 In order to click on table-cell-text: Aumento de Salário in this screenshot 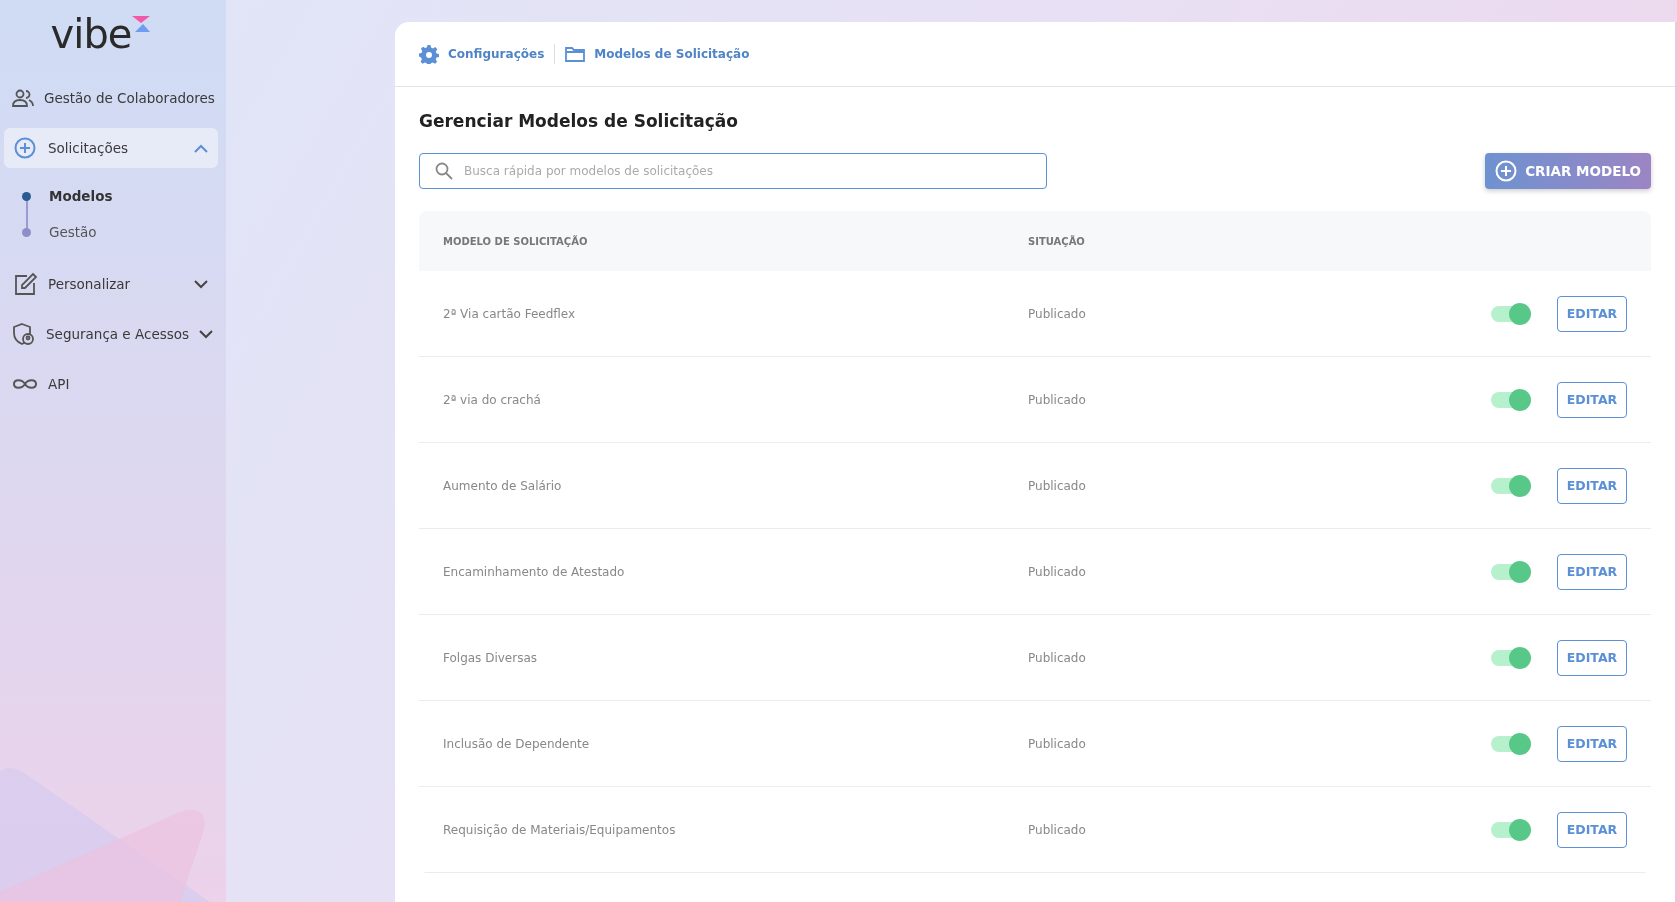, I will do `click(503, 485)`.